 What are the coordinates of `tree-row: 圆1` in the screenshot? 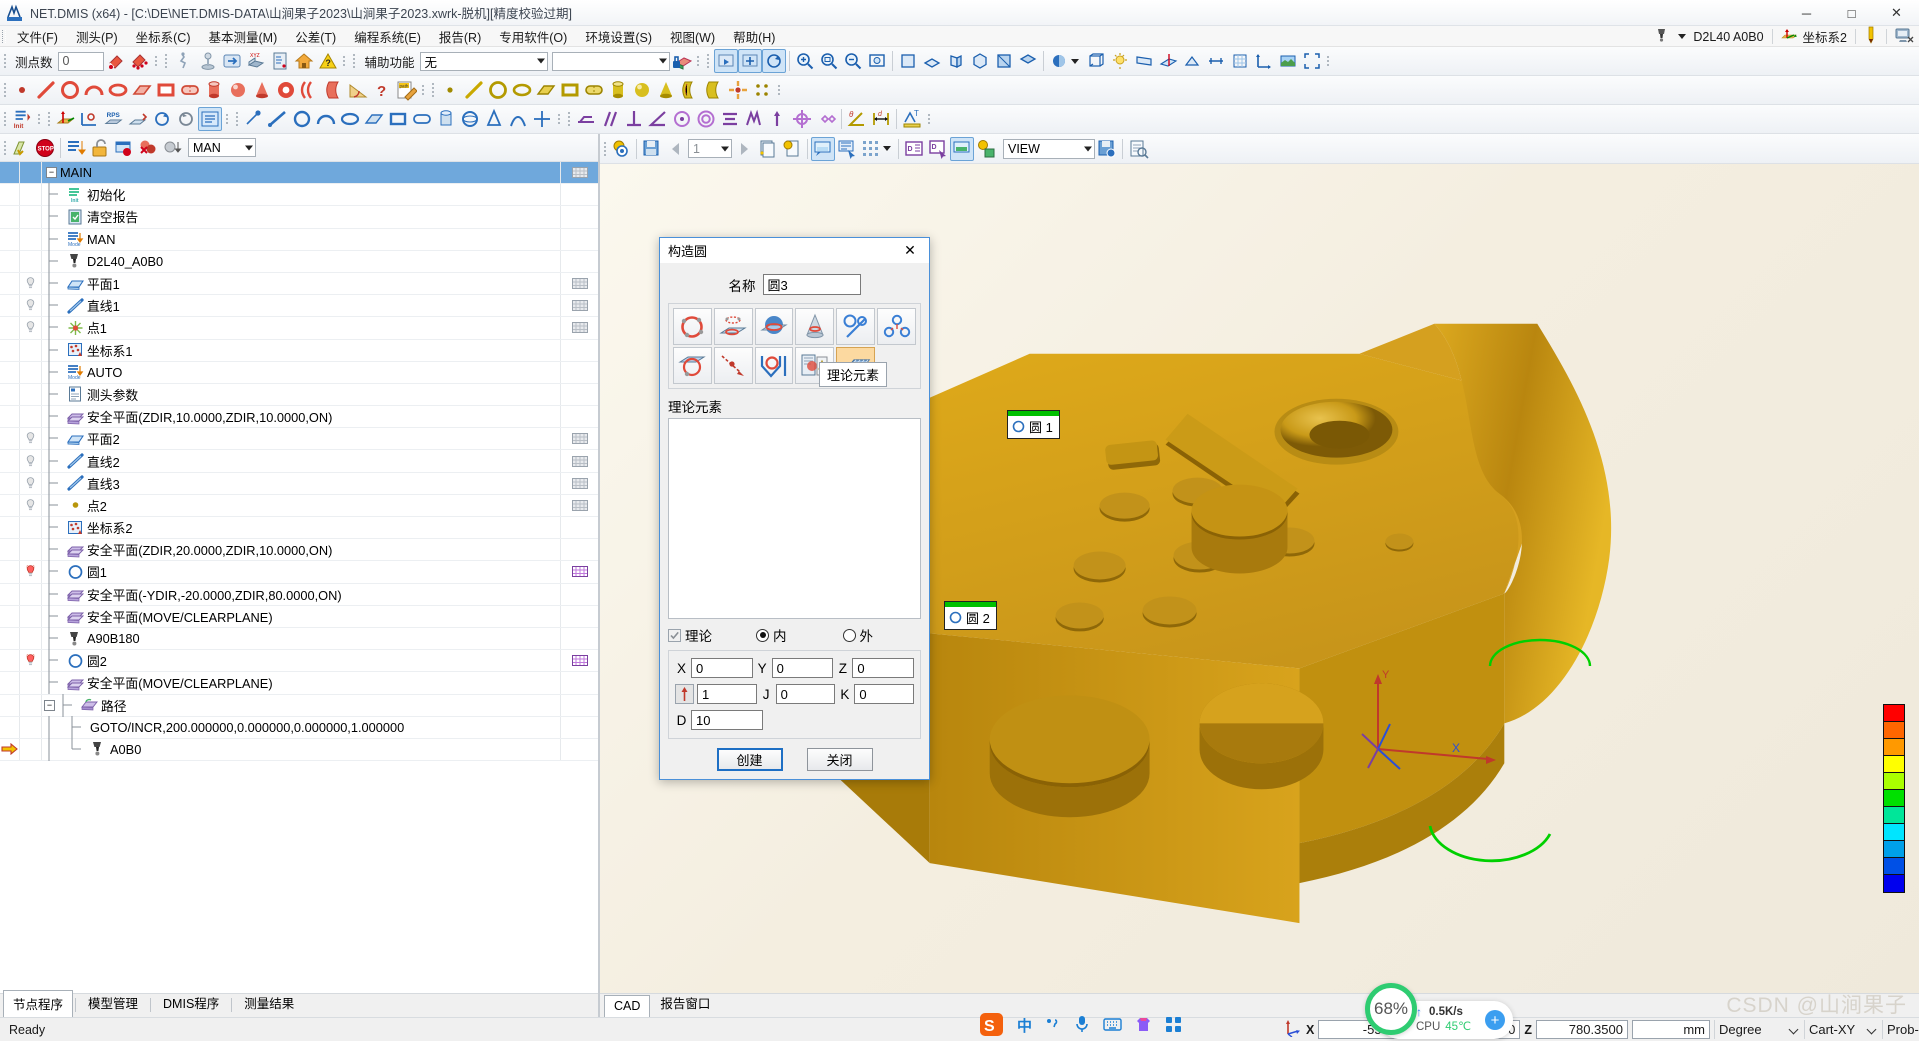 It's located at (299, 572).